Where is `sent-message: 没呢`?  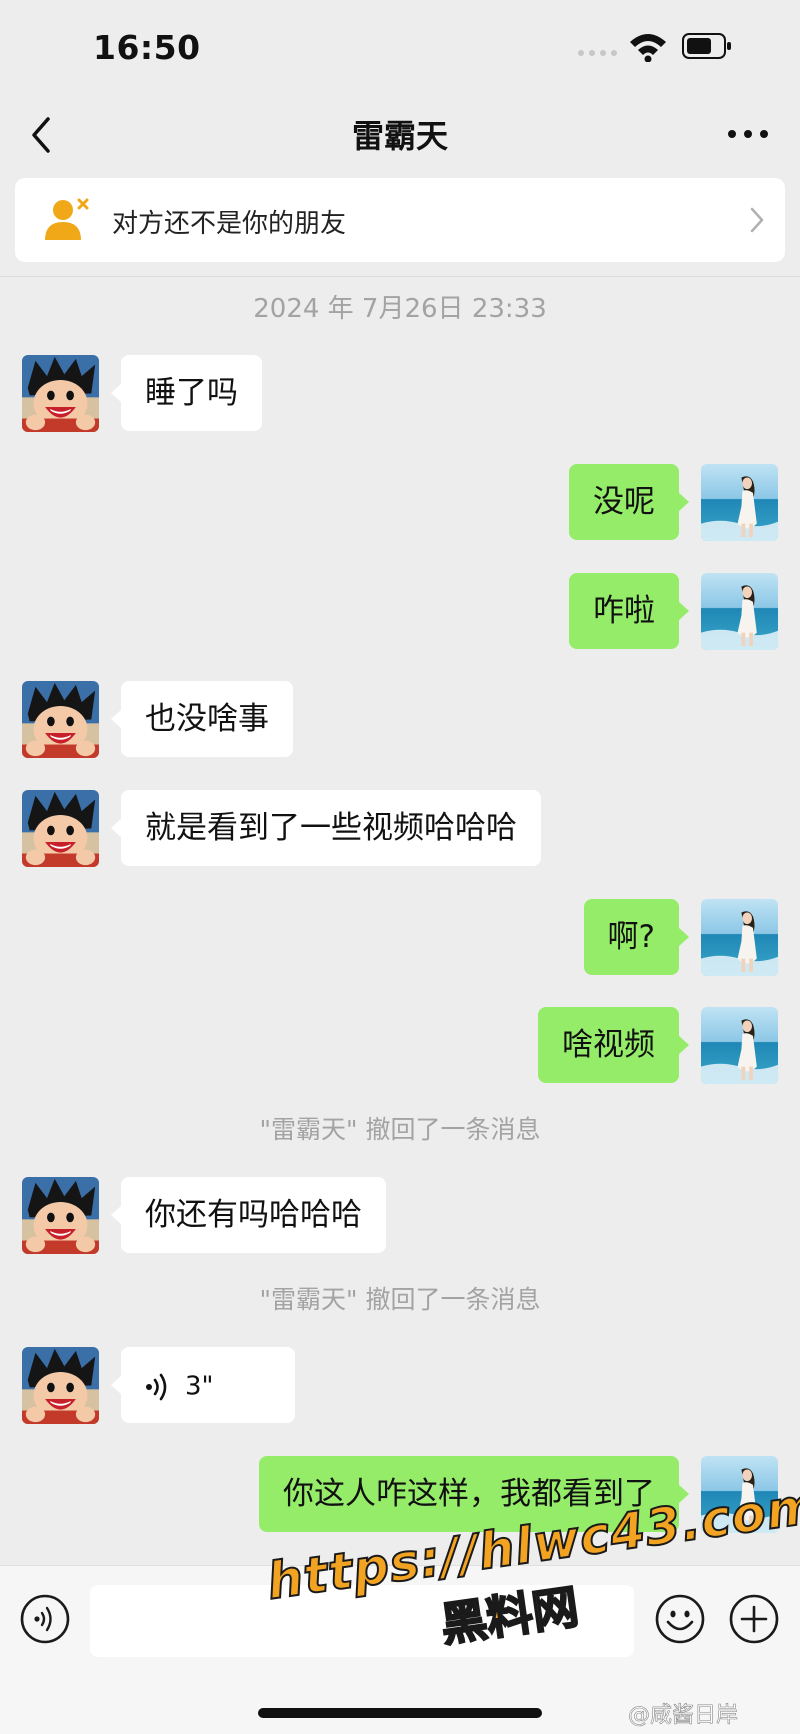
sent-message: 没呢 is located at coordinates (629, 502).